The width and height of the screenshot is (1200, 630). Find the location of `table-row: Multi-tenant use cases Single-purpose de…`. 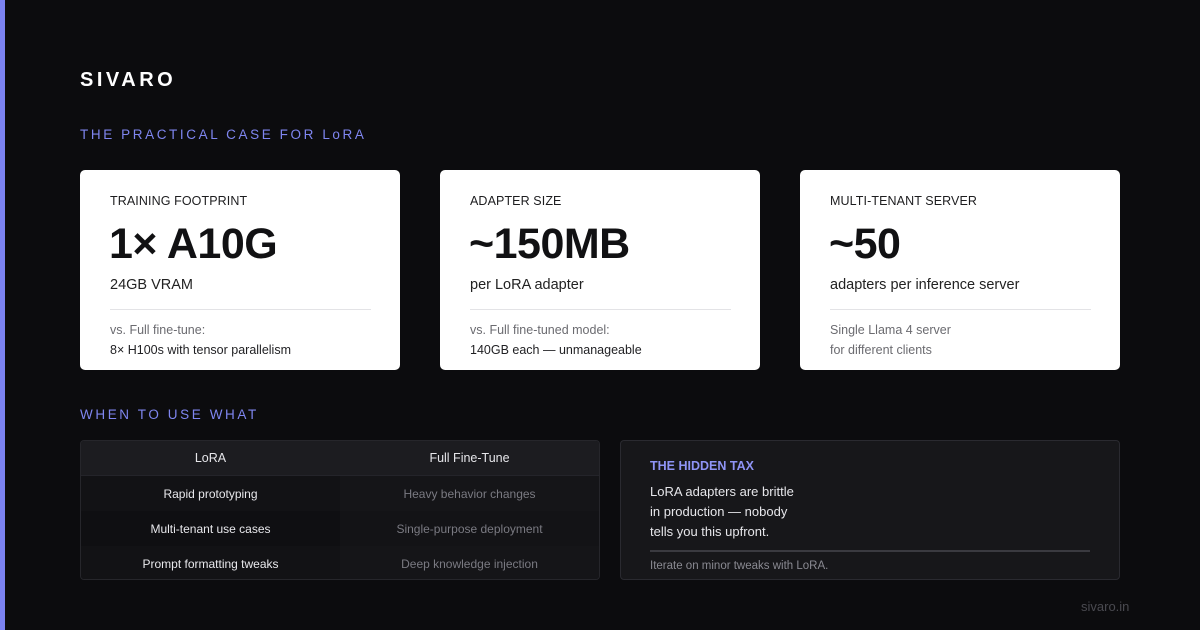

table-row: Multi-tenant use cases Single-purpose de… is located at coordinates (340, 528).